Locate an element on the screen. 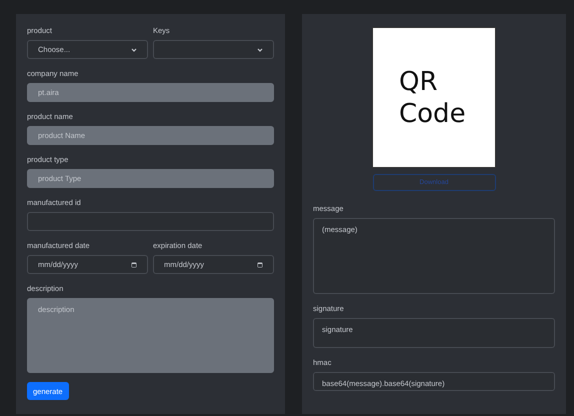 The width and height of the screenshot is (574, 416). dropdown is located at coordinates (213, 49).